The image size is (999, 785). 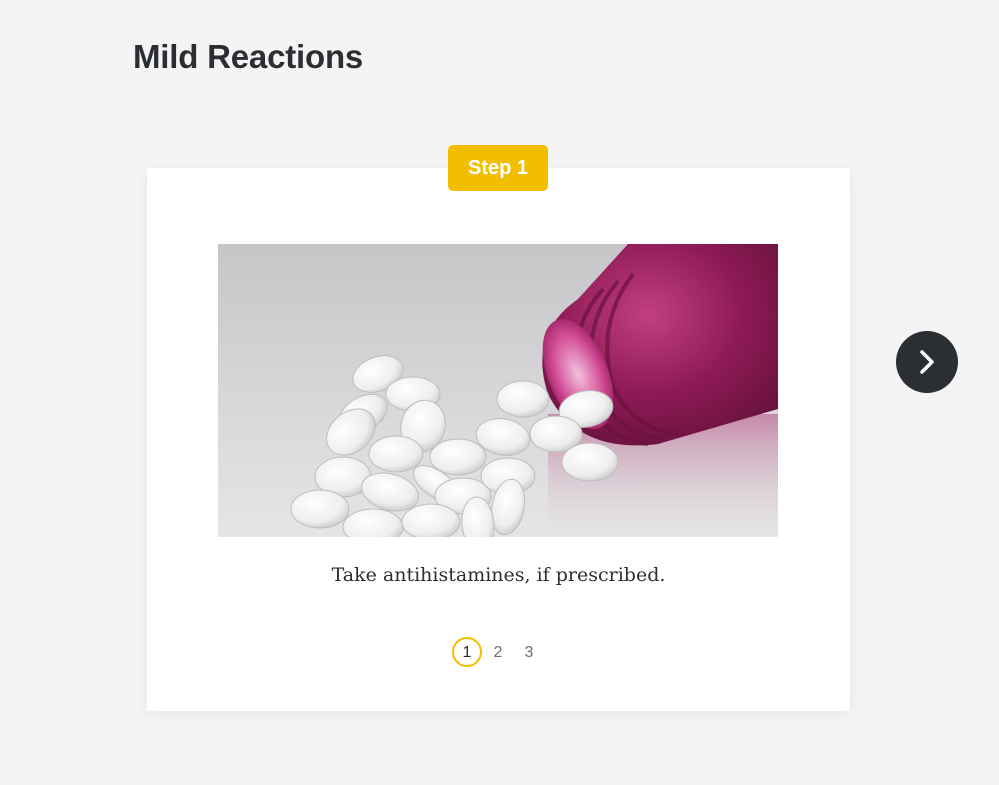 I want to click on step-badge: Step 1, so click(x=498, y=168).